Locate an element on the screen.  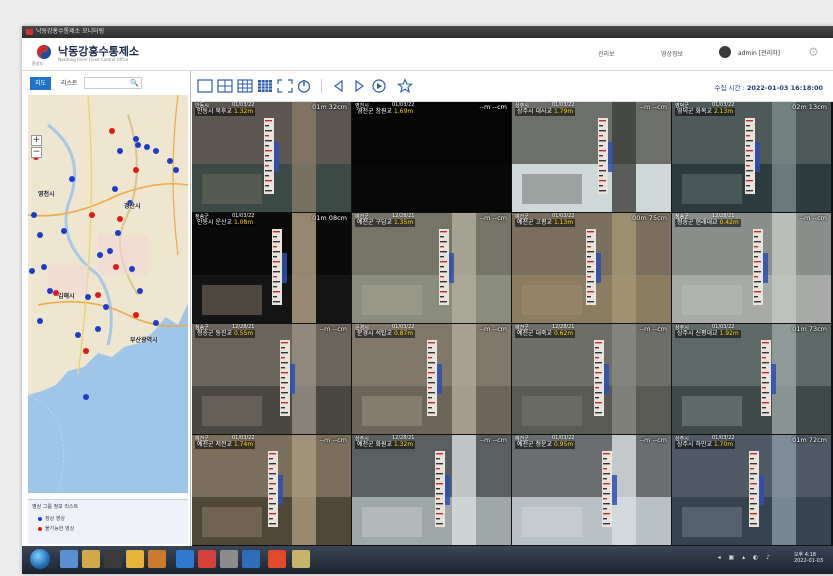
station-value: 0.42m is located at coordinates (729, 222).